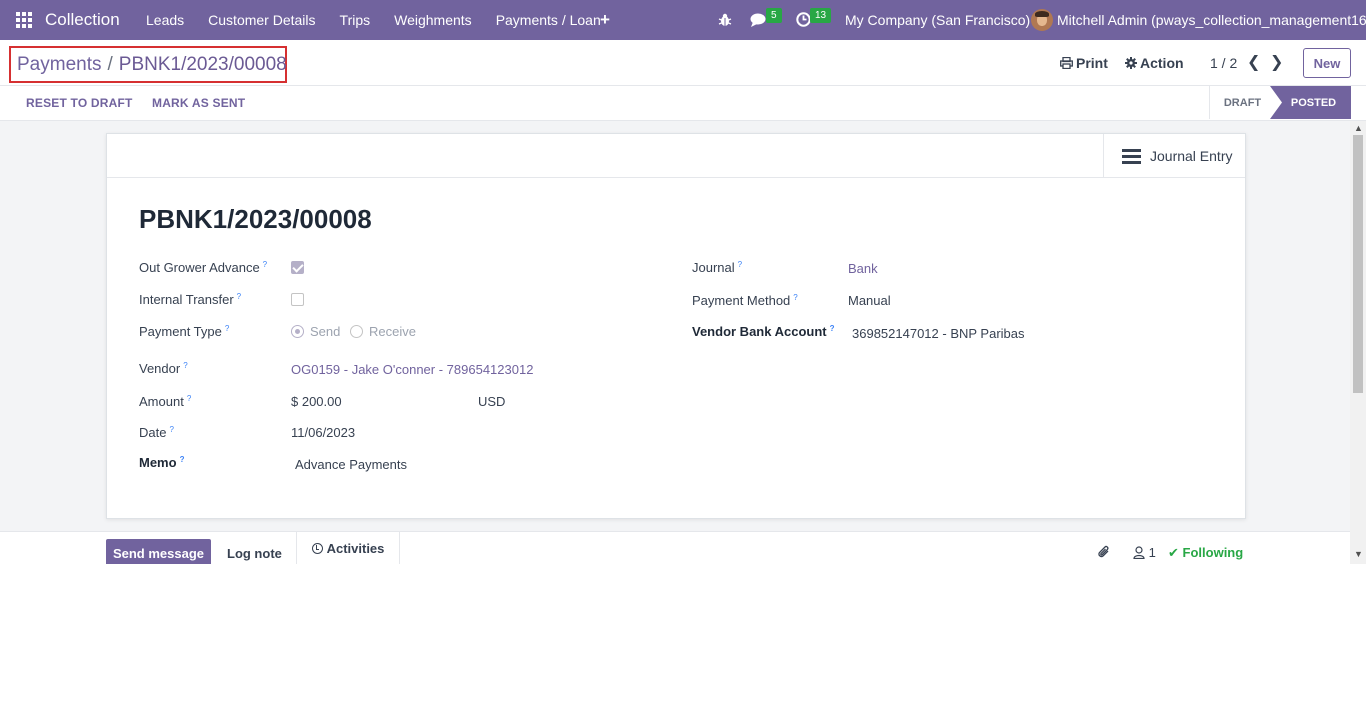  Describe the element at coordinates (158, 551) in the screenshot. I see `send-message-button: Send message` at that location.